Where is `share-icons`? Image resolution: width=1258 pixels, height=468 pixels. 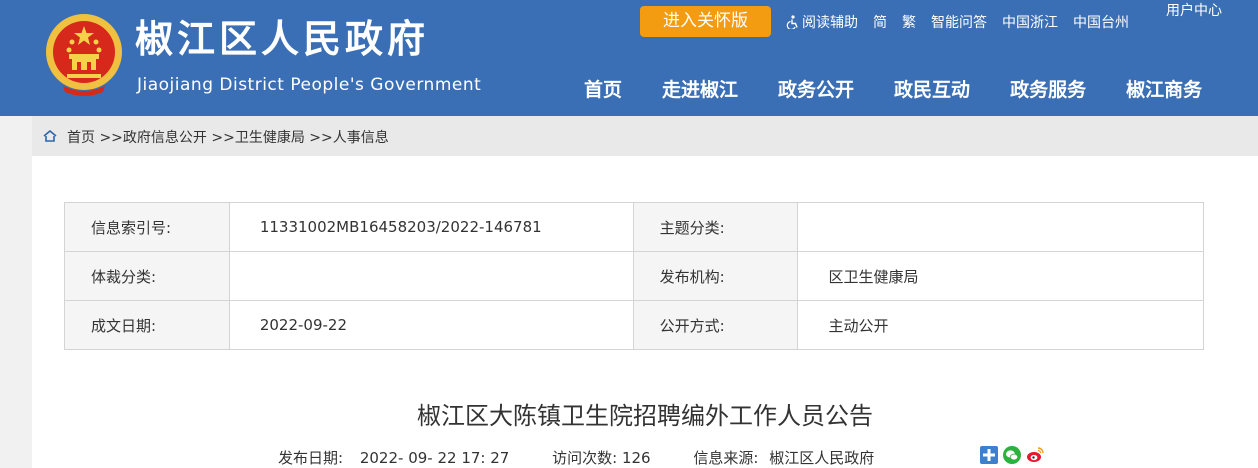
share-icons is located at coordinates (1014, 455).